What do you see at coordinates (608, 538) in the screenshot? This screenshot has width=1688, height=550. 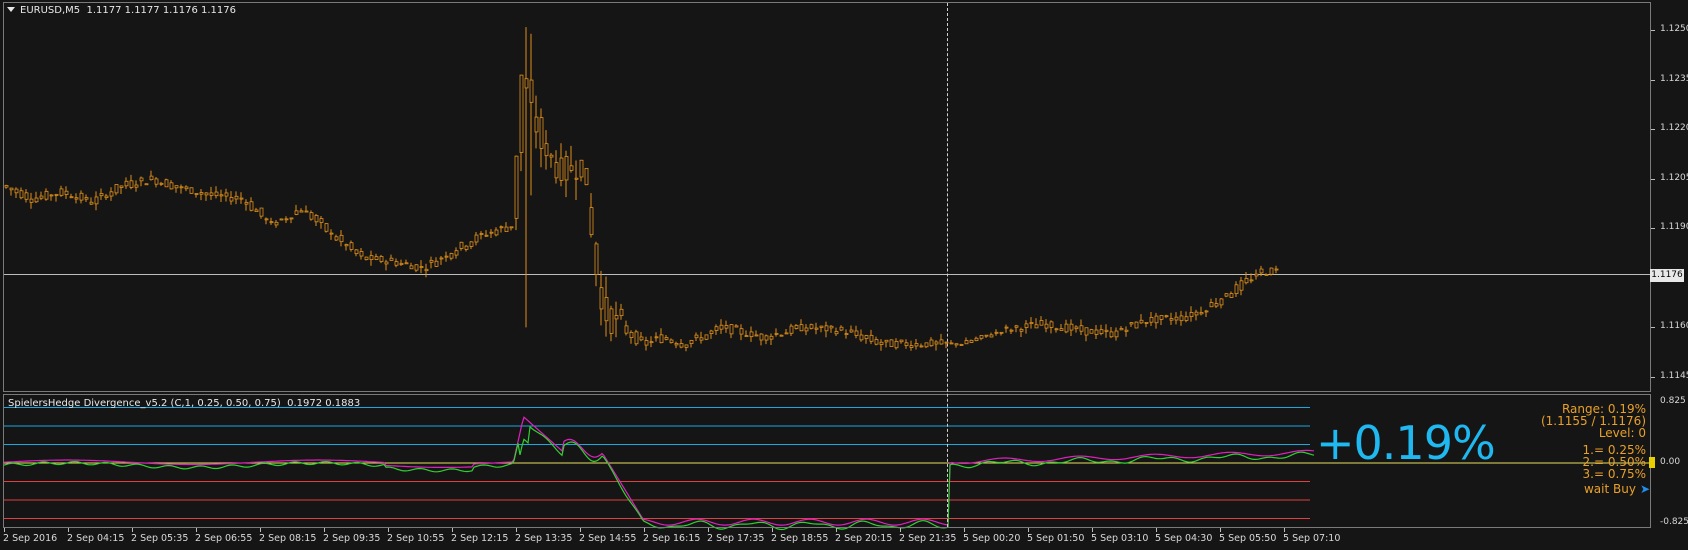 I see `time-tick-label: 2 Sep 14:55` at bounding box center [608, 538].